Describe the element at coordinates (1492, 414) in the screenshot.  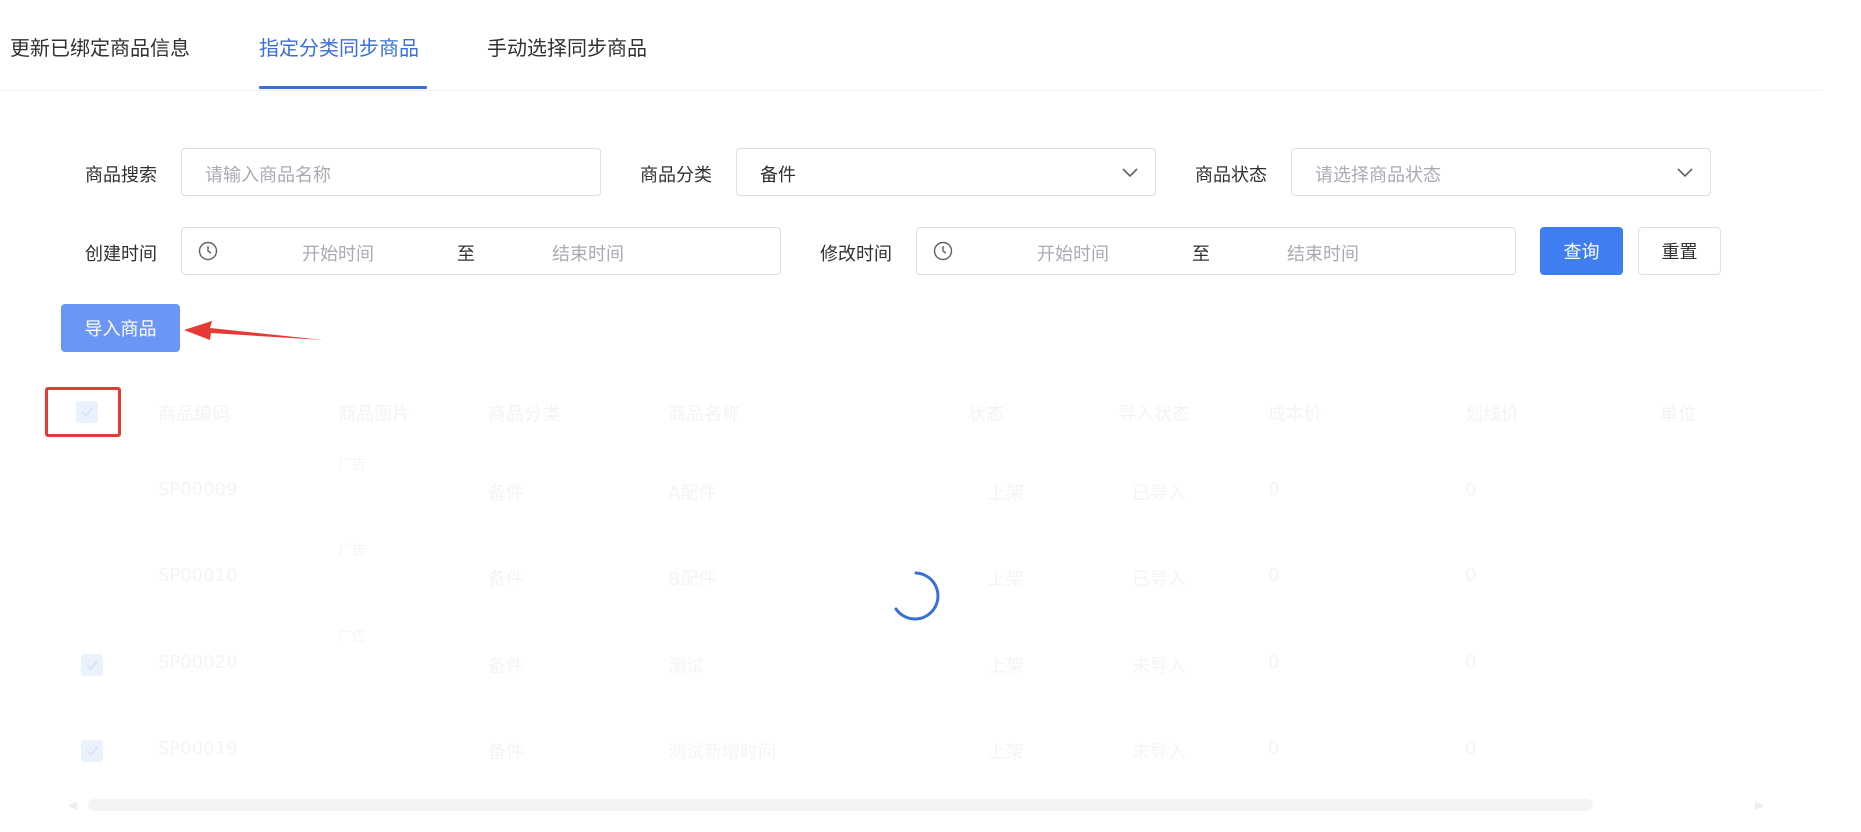
I see `header-list-price: 划线价` at that location.